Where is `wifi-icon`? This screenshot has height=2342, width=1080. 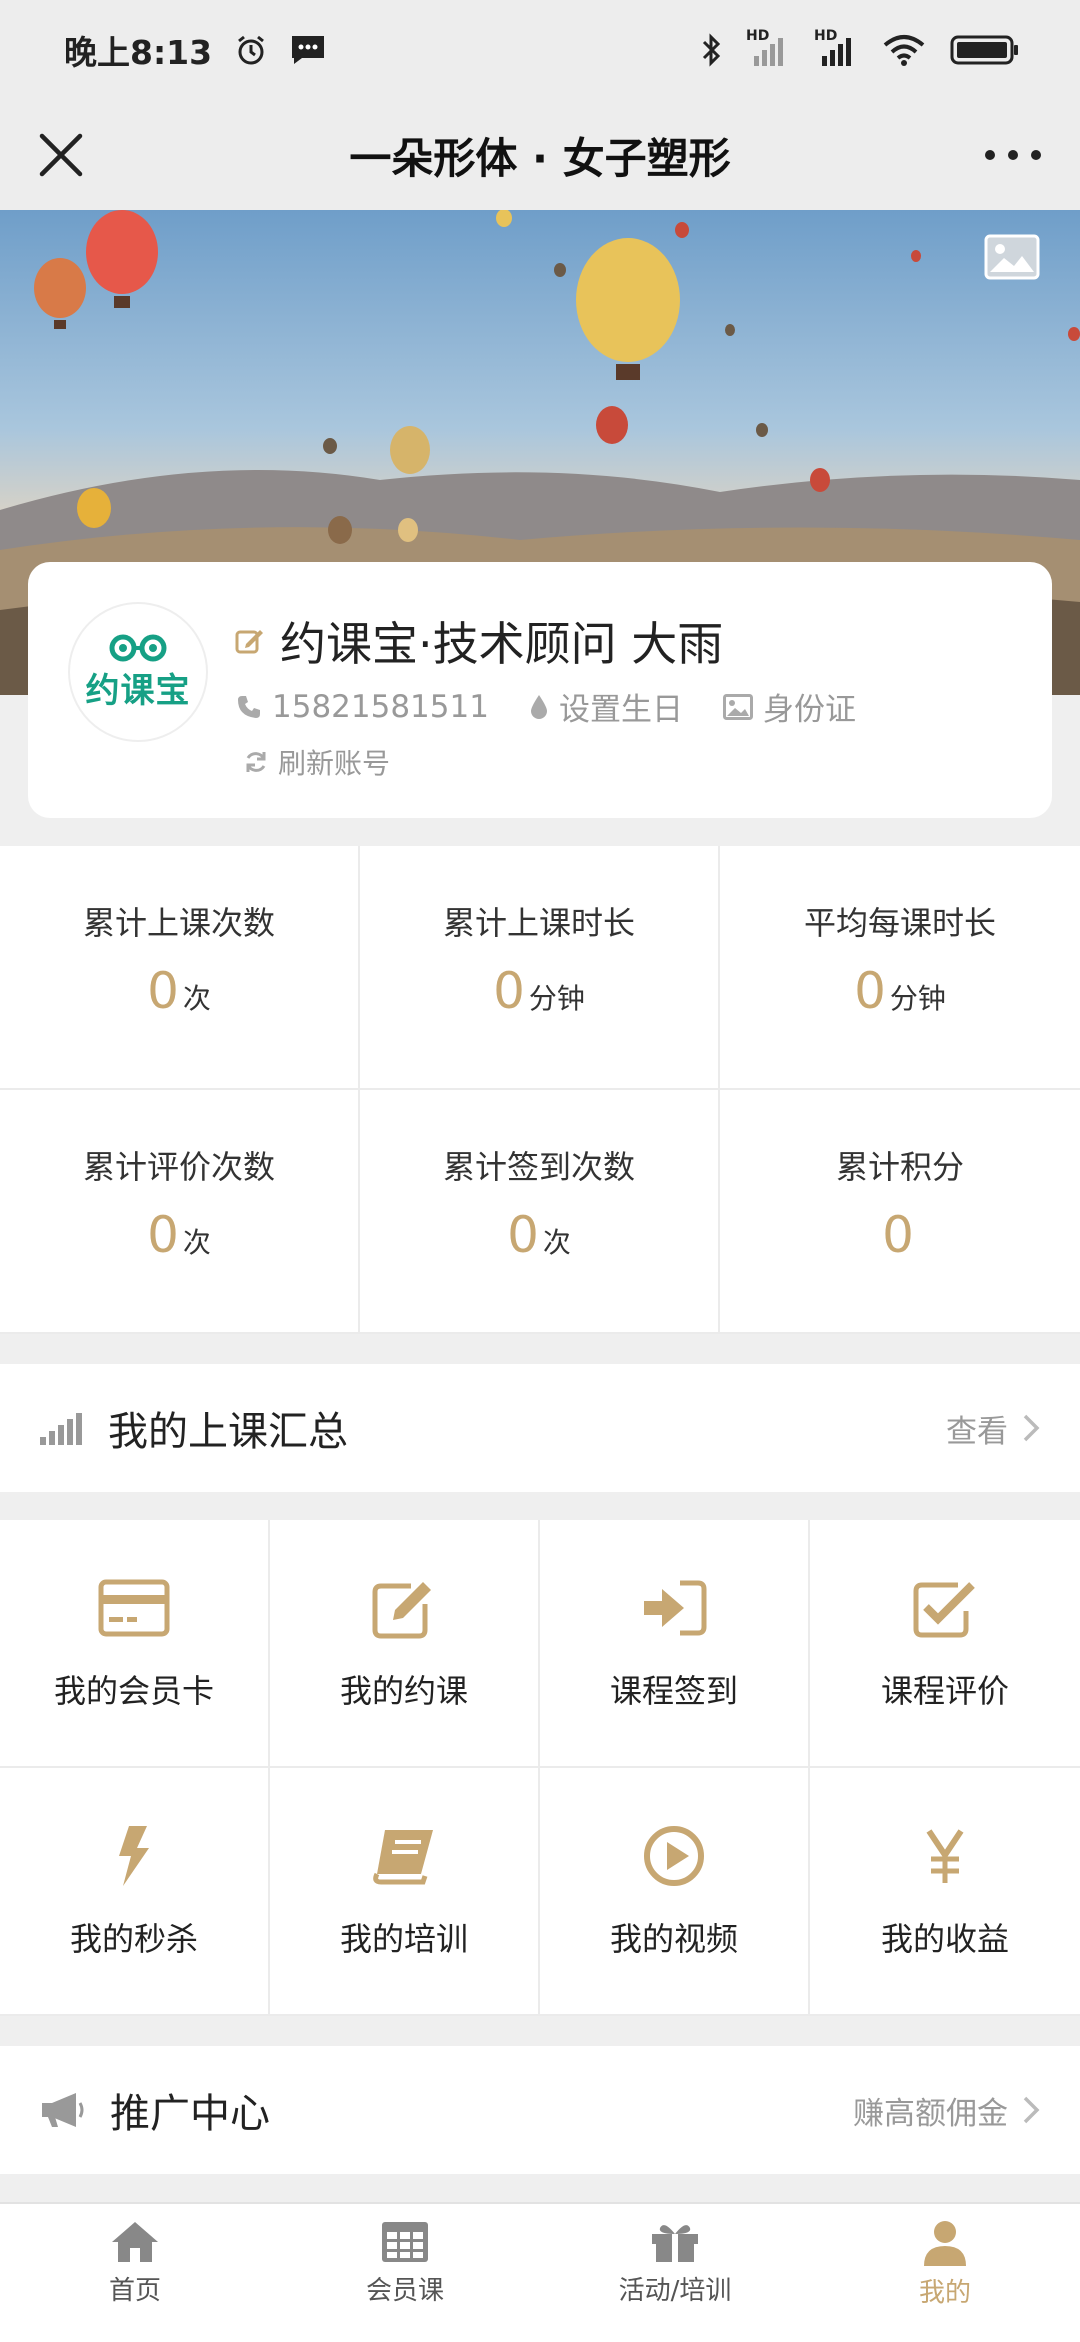 wifi-icon is located at coordinates (904, 50).